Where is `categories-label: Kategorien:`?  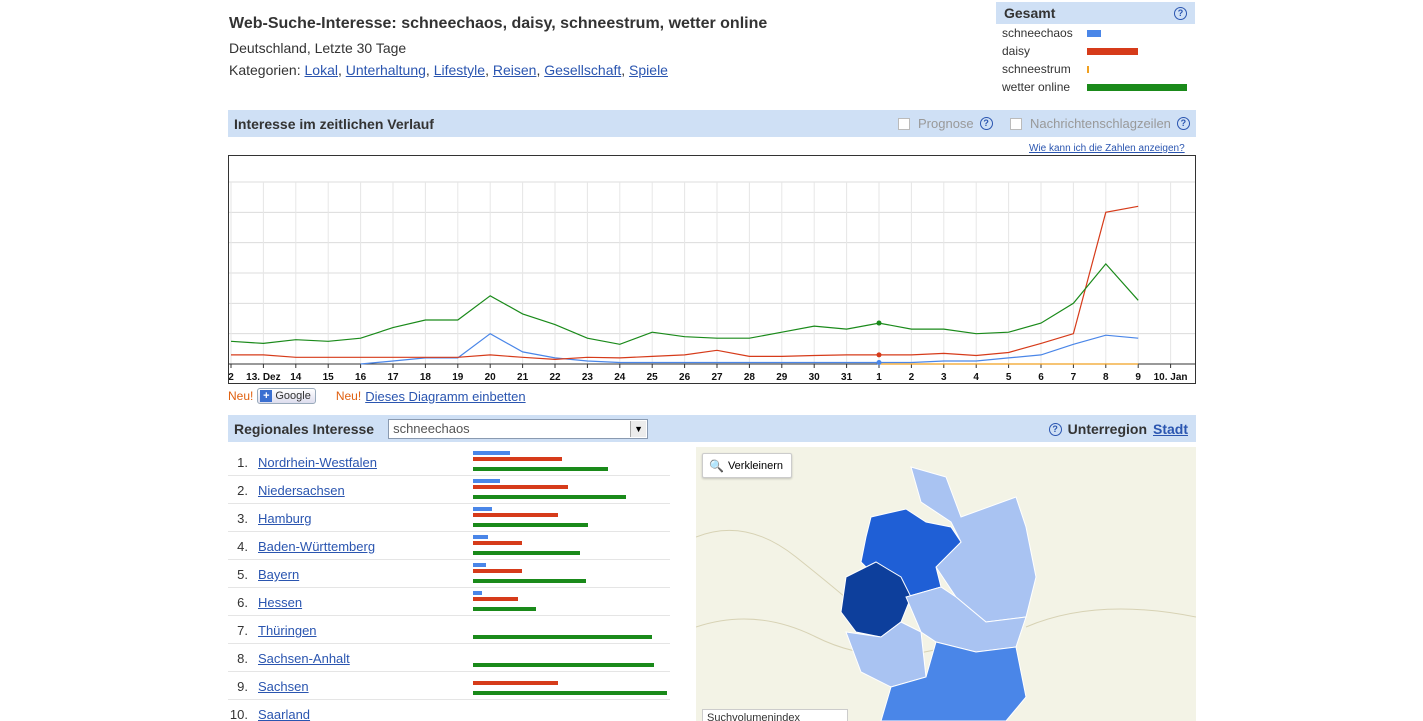 categories-label: Kategorien: is located at coordinates (265, 70).